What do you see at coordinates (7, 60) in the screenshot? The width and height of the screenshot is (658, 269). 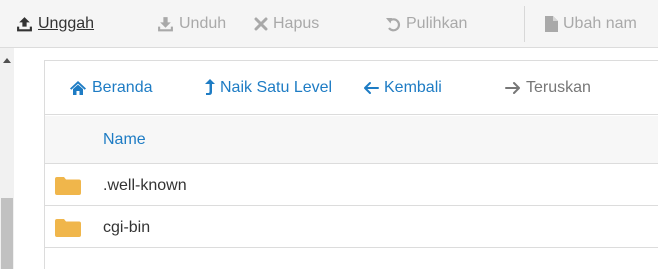 I see `scroll-up-arrow-icon` at bounding box center [7, 60].